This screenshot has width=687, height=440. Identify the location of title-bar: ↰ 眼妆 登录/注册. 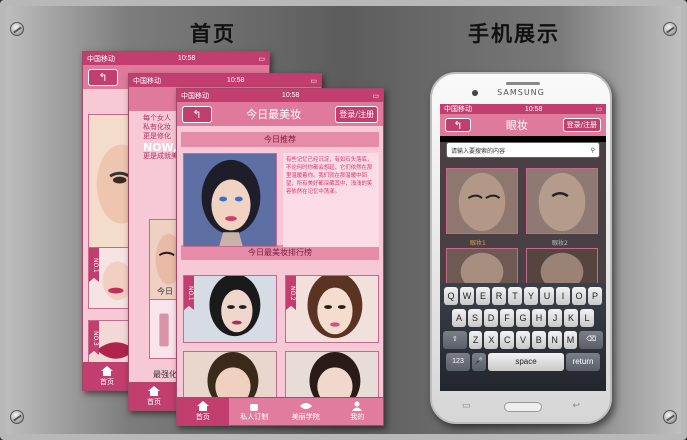
(523, 125).